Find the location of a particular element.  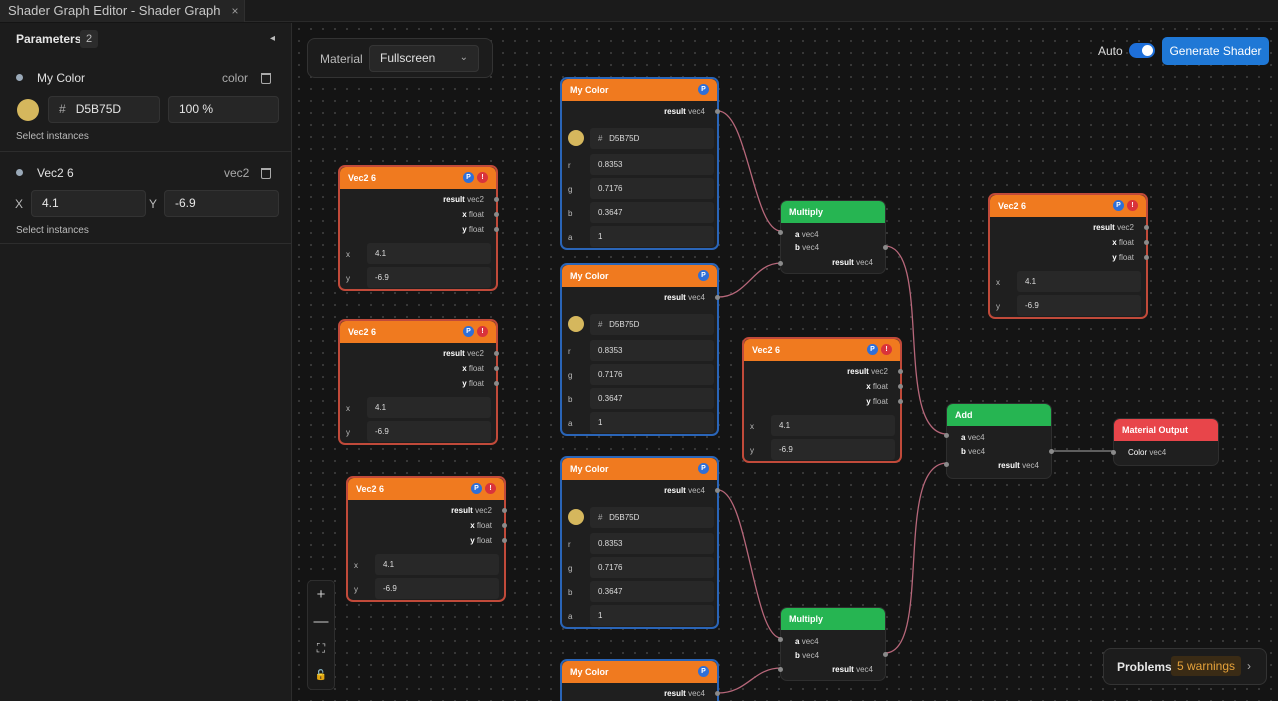

fit-view-icon: ⛶ is located at coordinates (321, 648).